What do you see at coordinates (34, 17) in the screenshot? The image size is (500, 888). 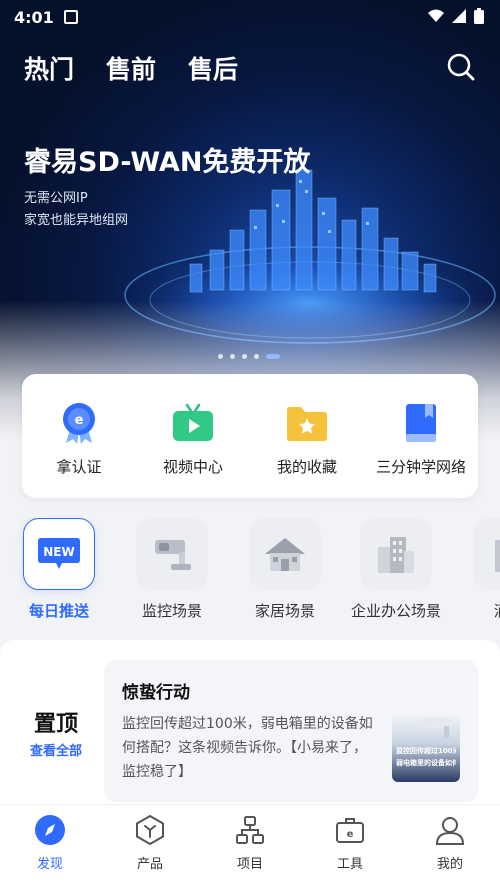 I see `status-time: 4:01` at bounding box center [34, 17].